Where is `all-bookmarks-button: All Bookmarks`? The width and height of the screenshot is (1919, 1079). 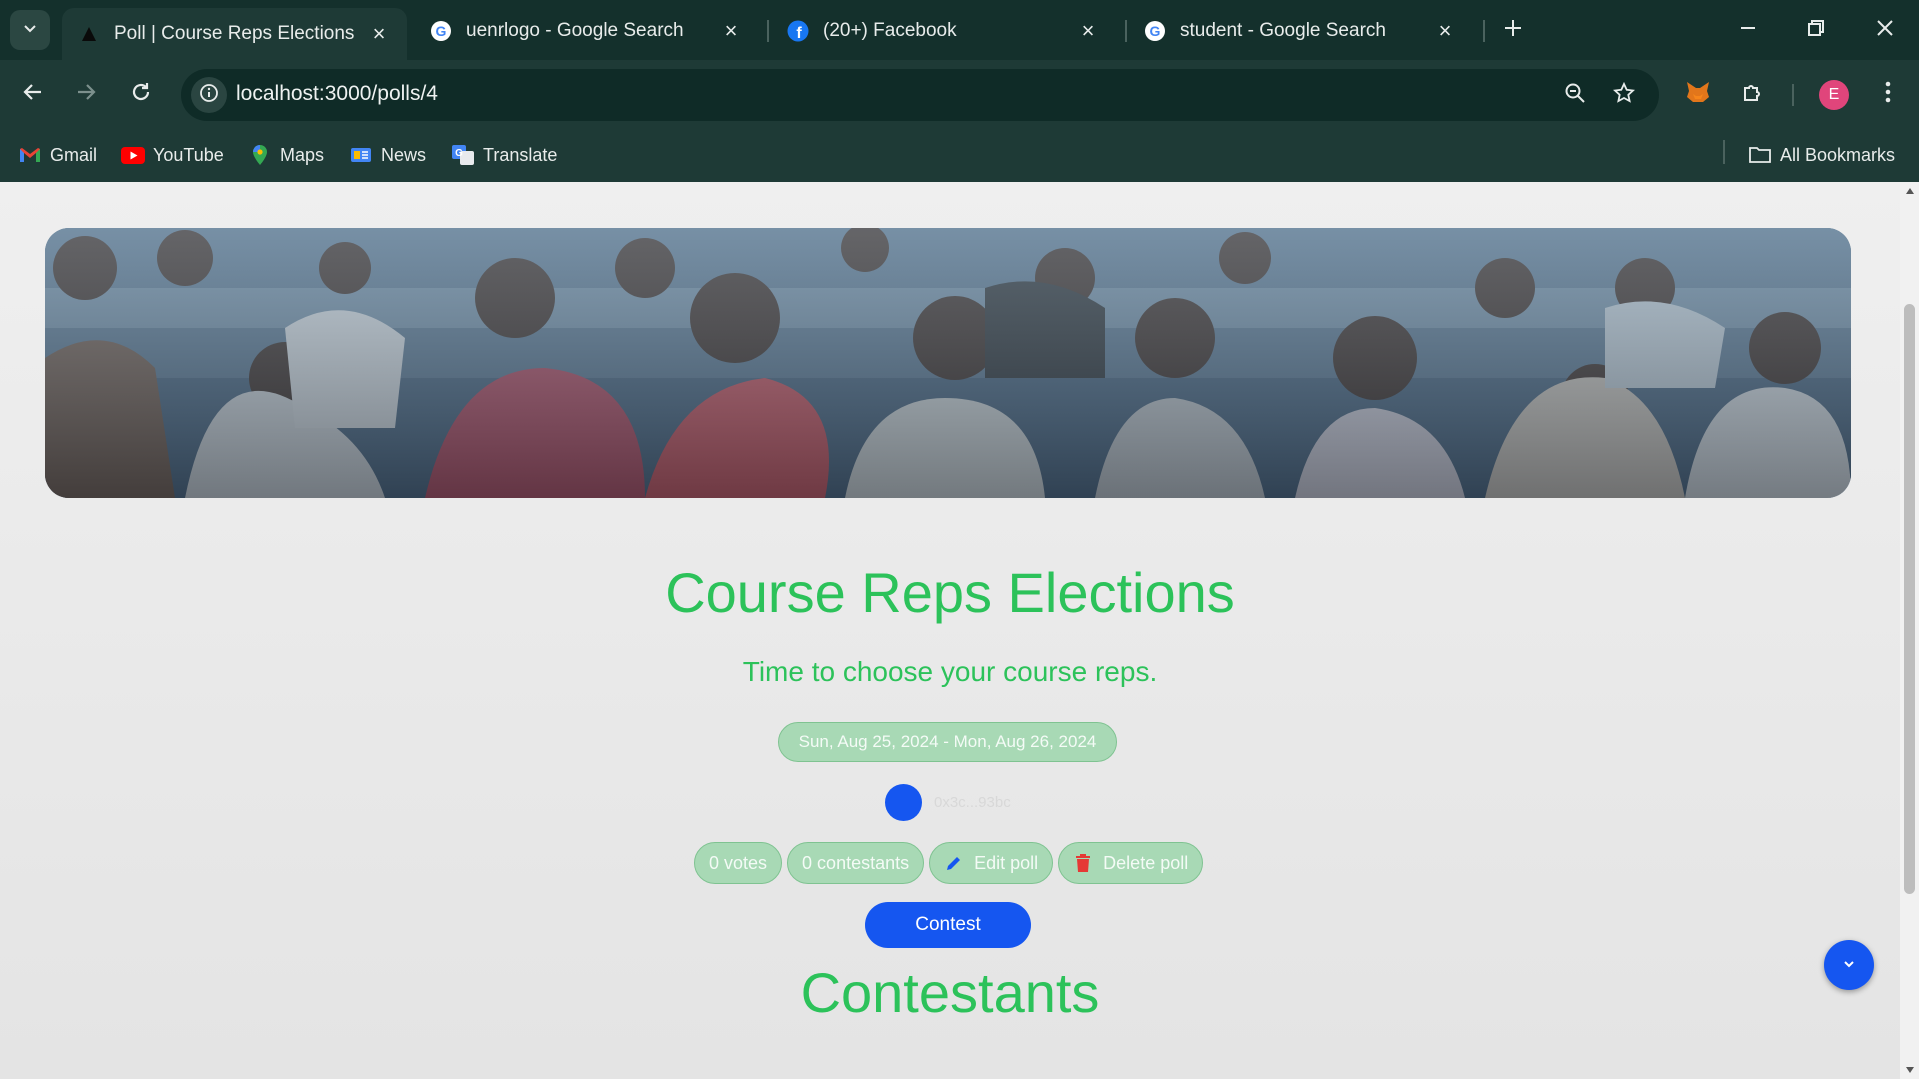
all-bookmarks-button: All Bookmarks is located at coordinates (1821, 155).